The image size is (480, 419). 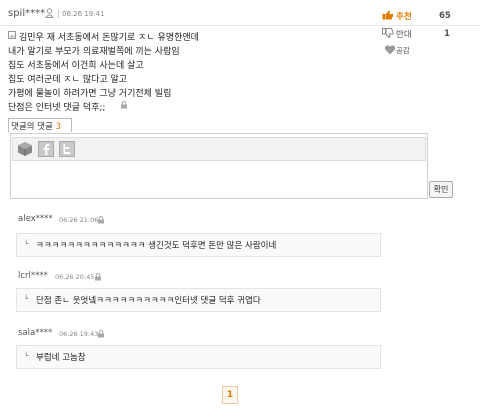 What do you see at coordinates (404, 16) in the screenshot?
I see `recommend-label: 추천` at bounding box center [404, 16].